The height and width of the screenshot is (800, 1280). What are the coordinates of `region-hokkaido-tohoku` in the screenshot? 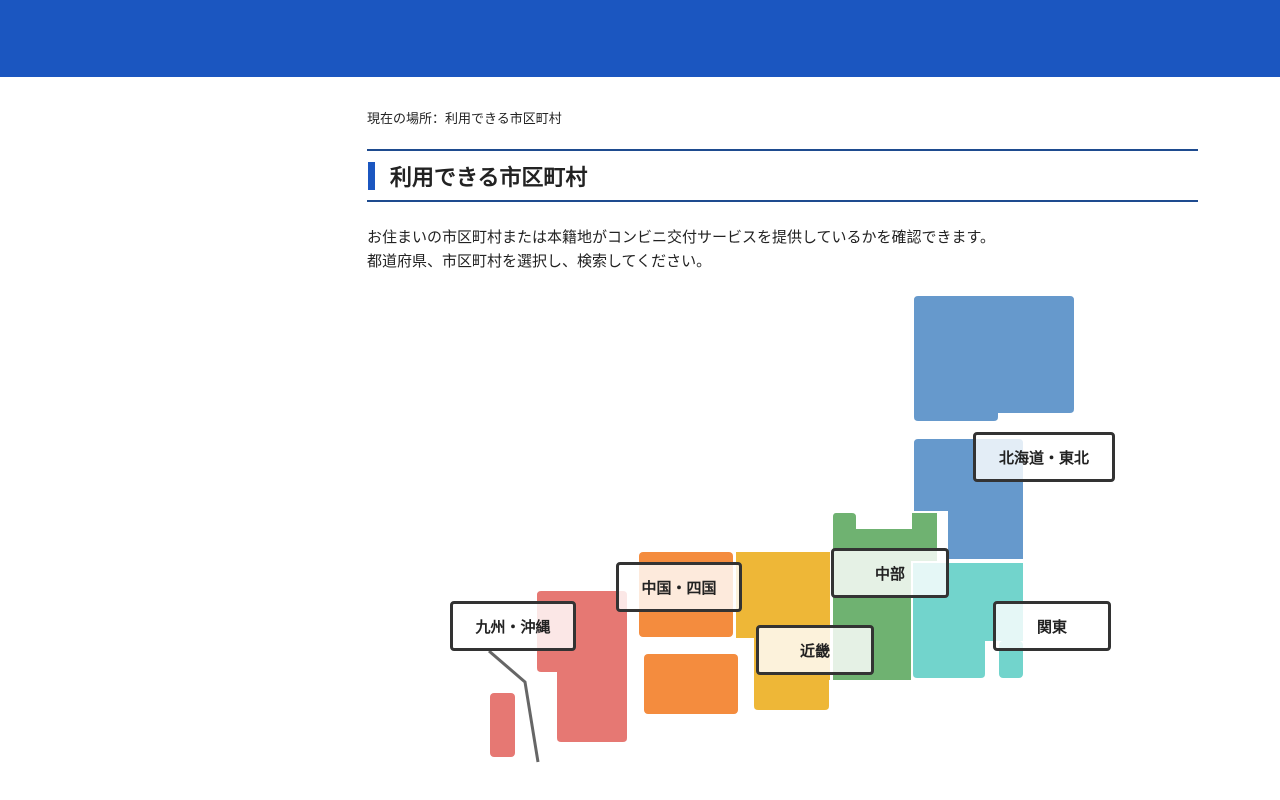 It's located at (994, 427).